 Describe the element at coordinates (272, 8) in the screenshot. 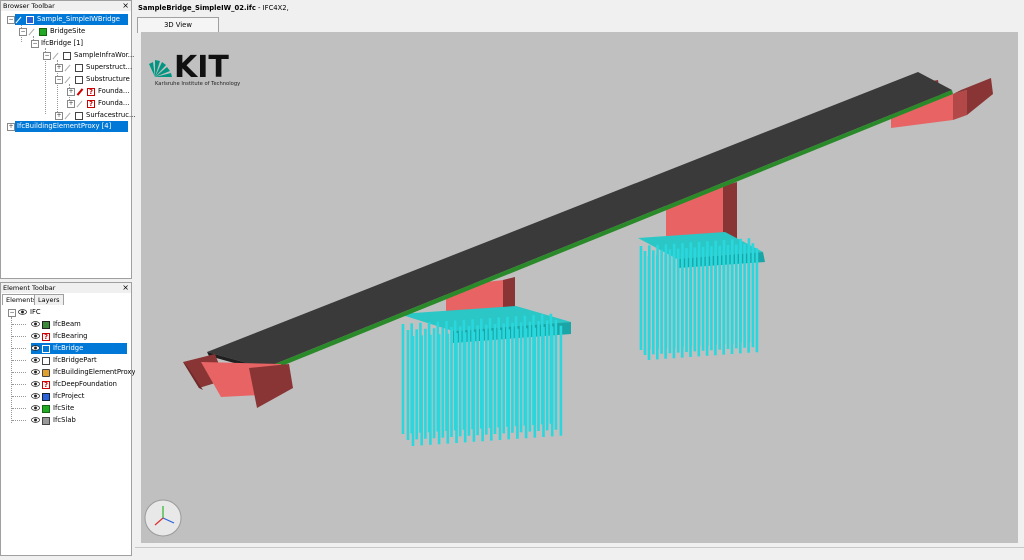

I see `document-schema: - IFC4X2,` at that location.